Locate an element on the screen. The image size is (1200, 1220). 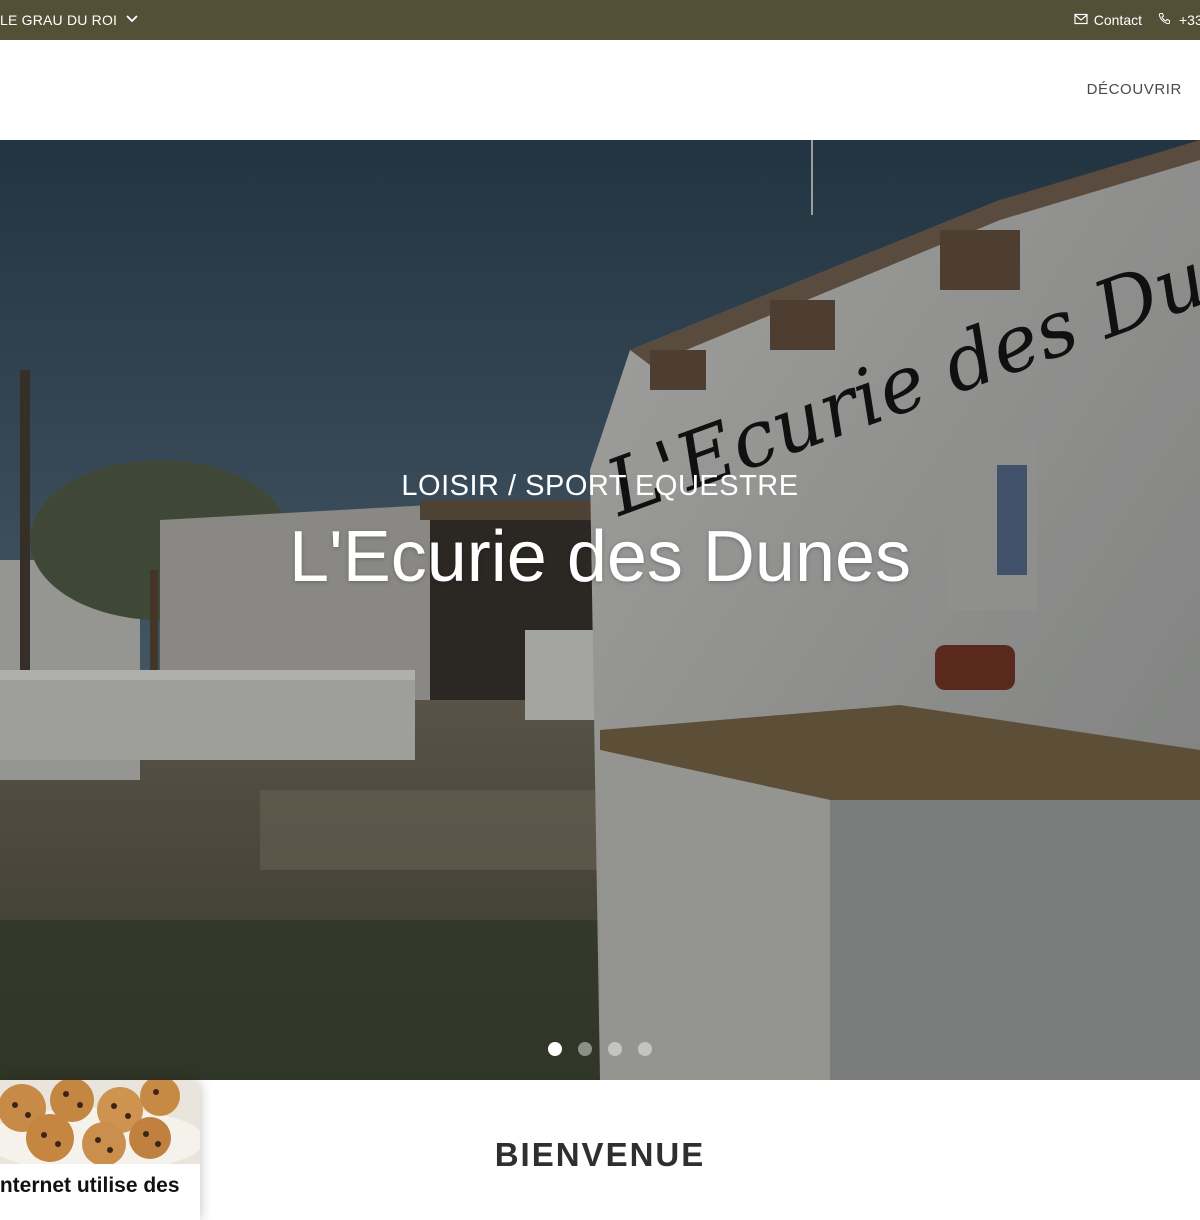
location-selector: LE GRAU DU ROI is located at coordinates (69, 20).